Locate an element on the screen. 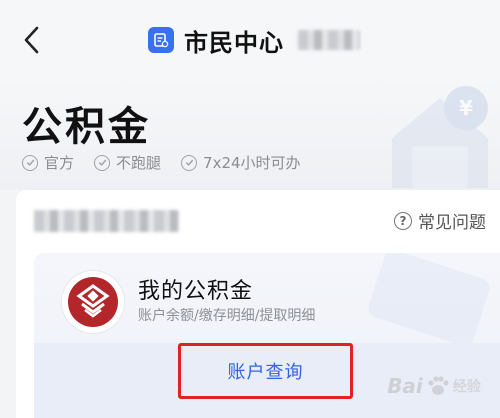  tag-item: 官方 is located at coordinates (48, 162).